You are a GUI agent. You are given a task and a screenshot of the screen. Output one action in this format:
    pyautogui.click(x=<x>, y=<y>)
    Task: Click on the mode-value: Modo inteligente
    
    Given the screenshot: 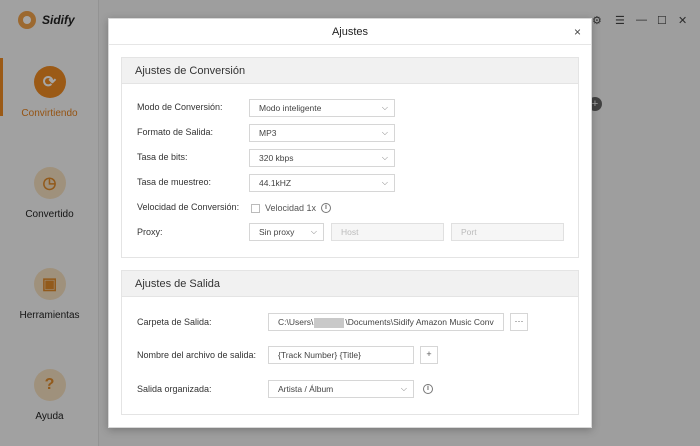 What is the action you would take?
    pyautogui.click(x=290, y=108)
    